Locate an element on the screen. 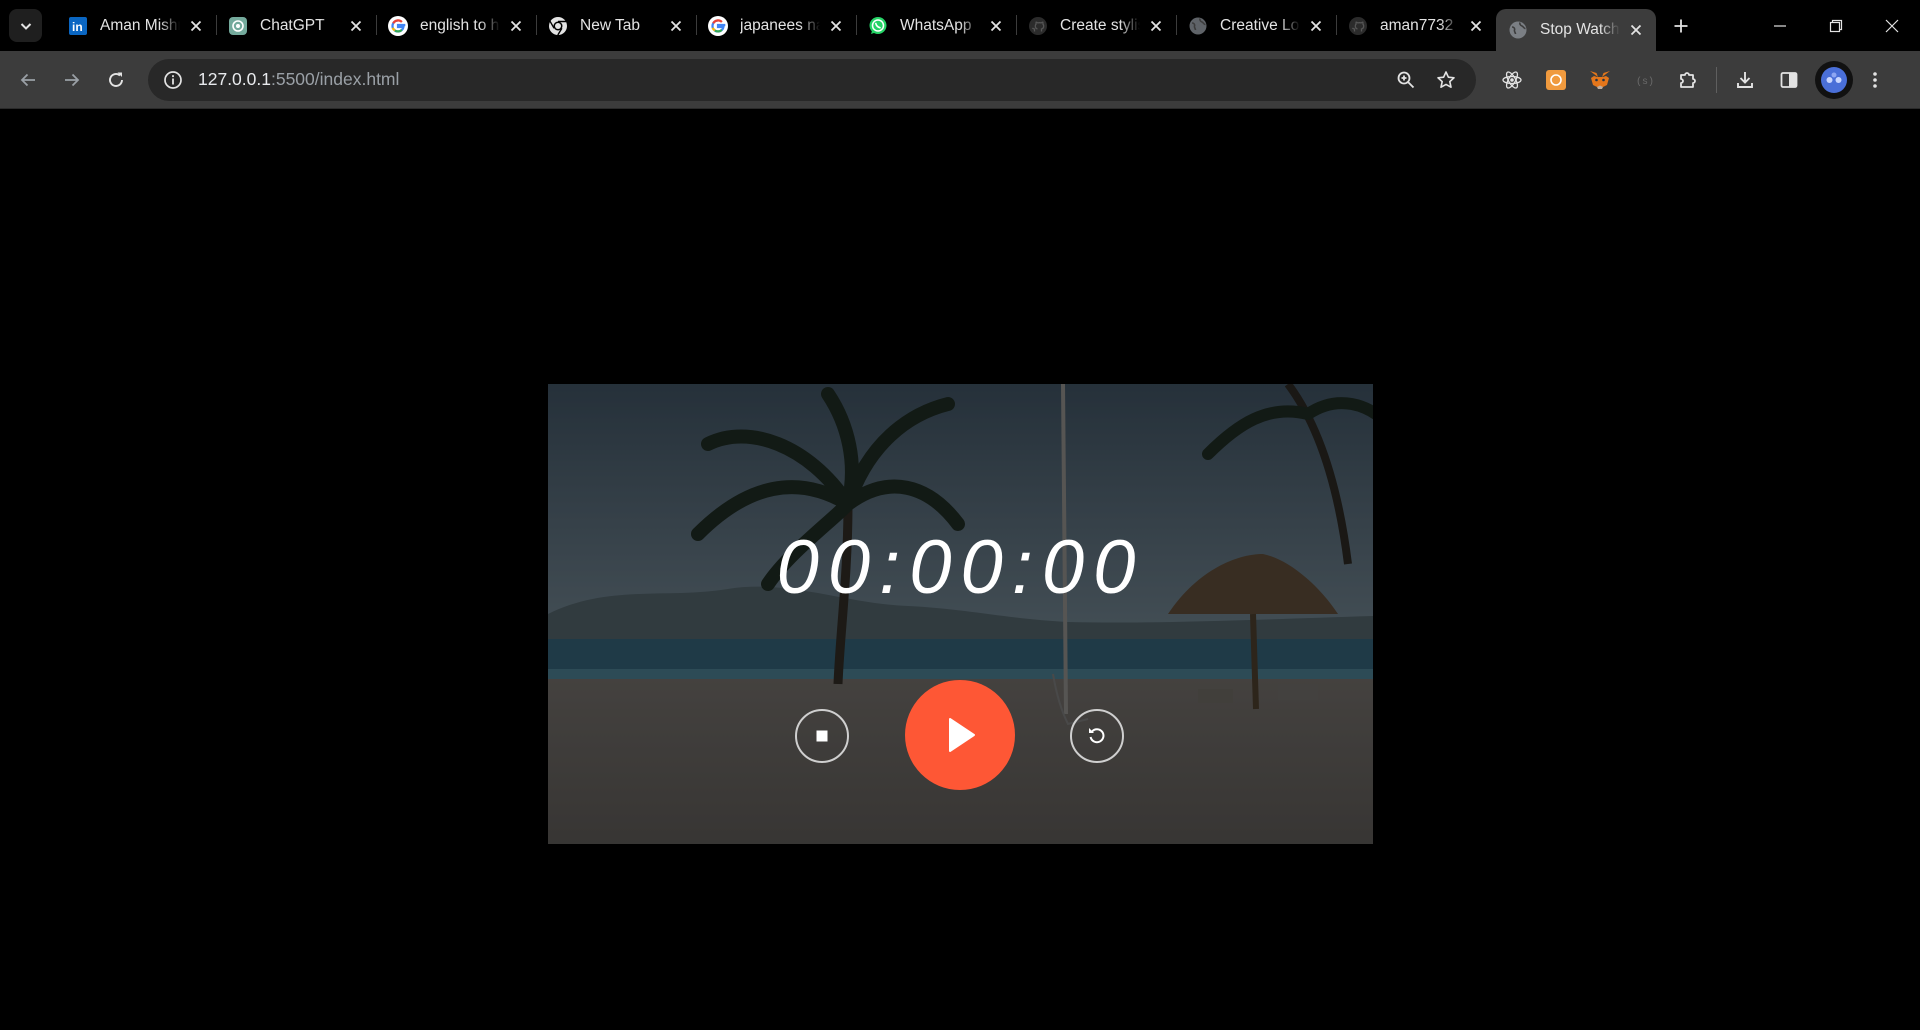  site-info-button is located at coordinates (173, 80).